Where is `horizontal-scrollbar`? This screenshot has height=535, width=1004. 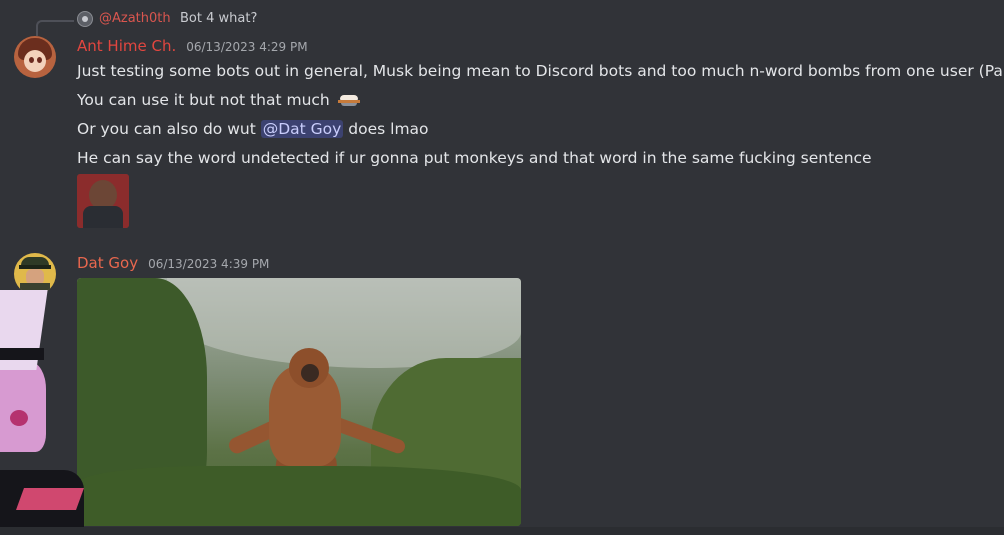 horizontal-scrollbar is located at coordinates (502, 531).